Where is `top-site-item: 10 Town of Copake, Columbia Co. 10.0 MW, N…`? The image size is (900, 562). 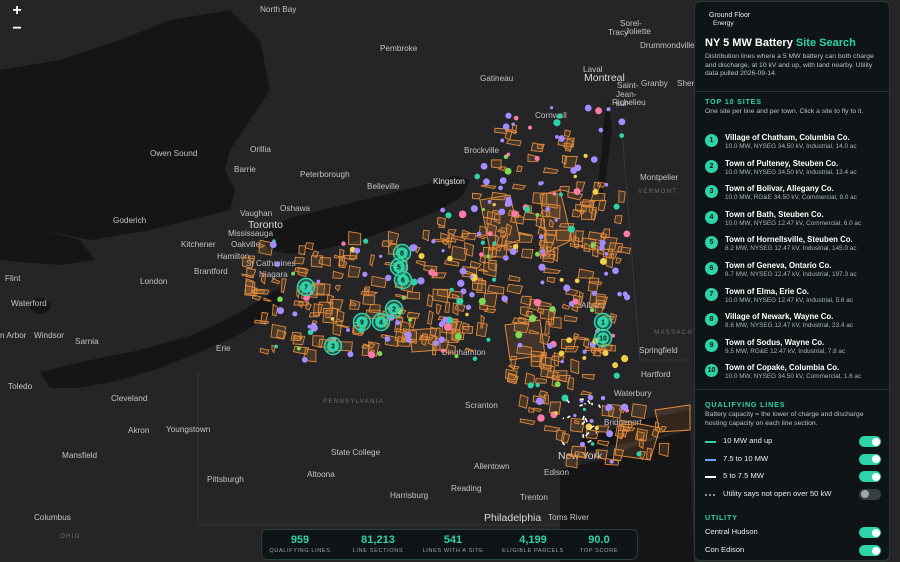 top-site-item: 10 Town of Copake, Columbia Co. 10.0 MW, N… is located at coordinates (796, 373).